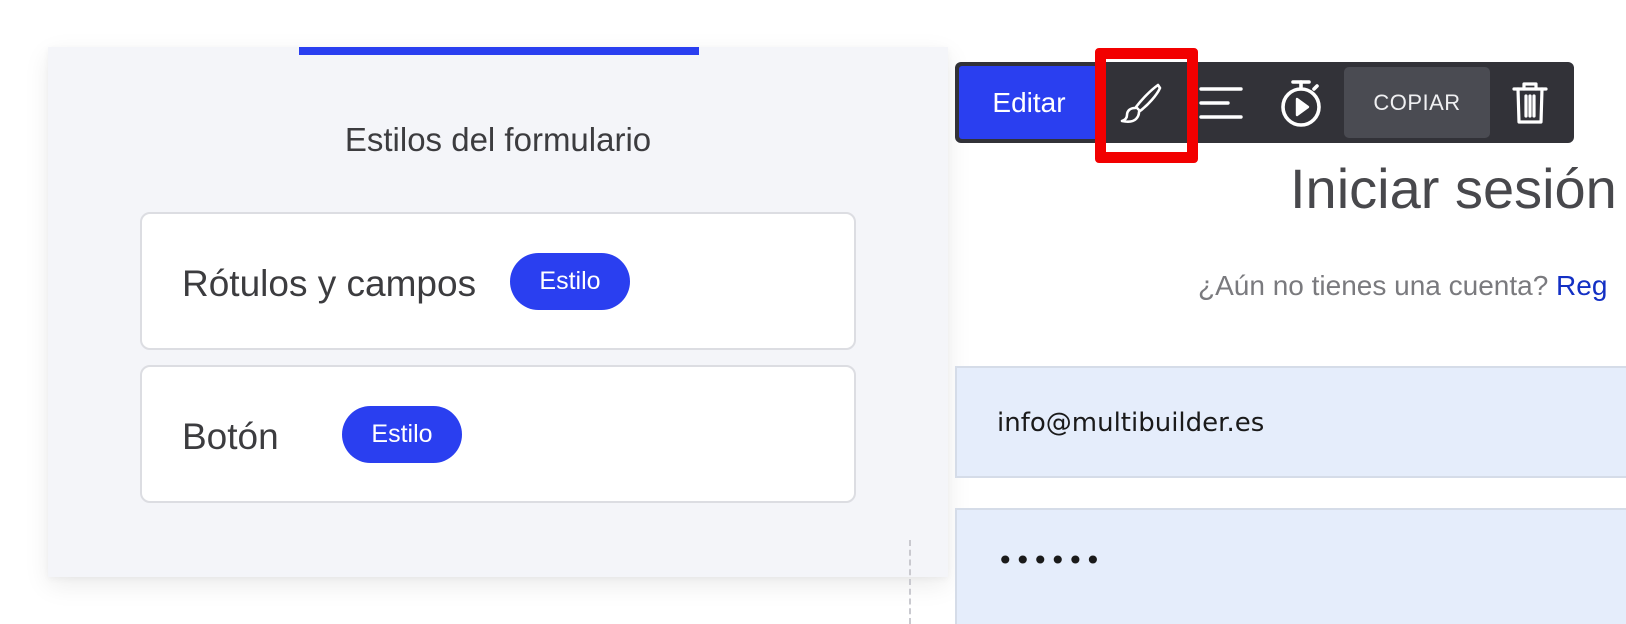 The image size is (1626, 624). Describe the element at coordinates (1131, 423) in the screenshot. I see `email-value: info@multibuilder.es` at that location.